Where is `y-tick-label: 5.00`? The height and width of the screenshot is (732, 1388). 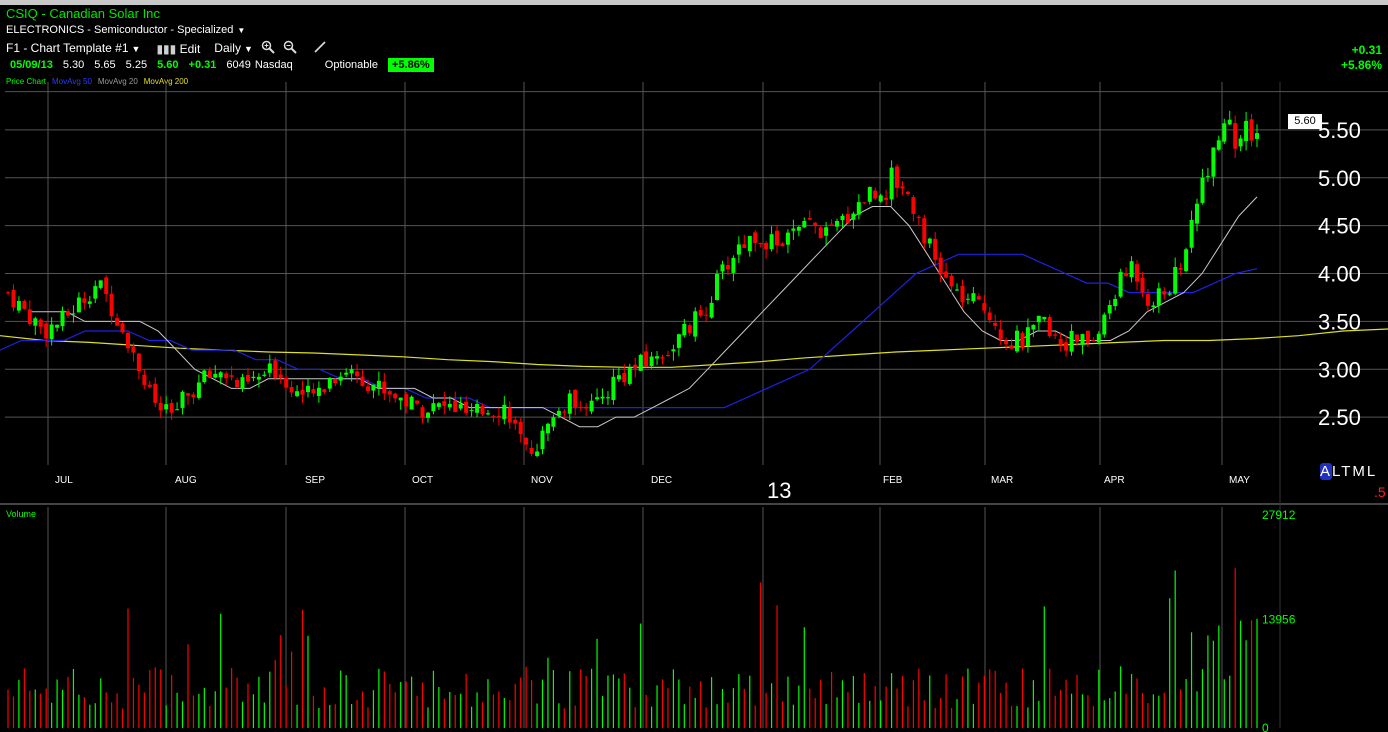 y-tick-label: 5.00 is located at coordinates (1339, 178).